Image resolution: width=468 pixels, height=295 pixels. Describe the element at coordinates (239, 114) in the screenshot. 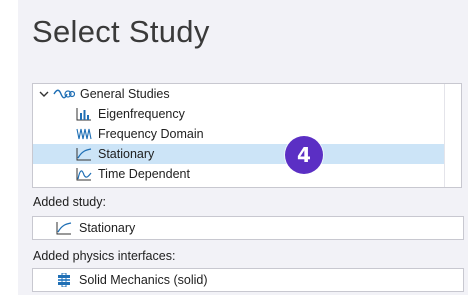

I see `tree-item-eigenfrequency: Eigenfrequency` at that location.